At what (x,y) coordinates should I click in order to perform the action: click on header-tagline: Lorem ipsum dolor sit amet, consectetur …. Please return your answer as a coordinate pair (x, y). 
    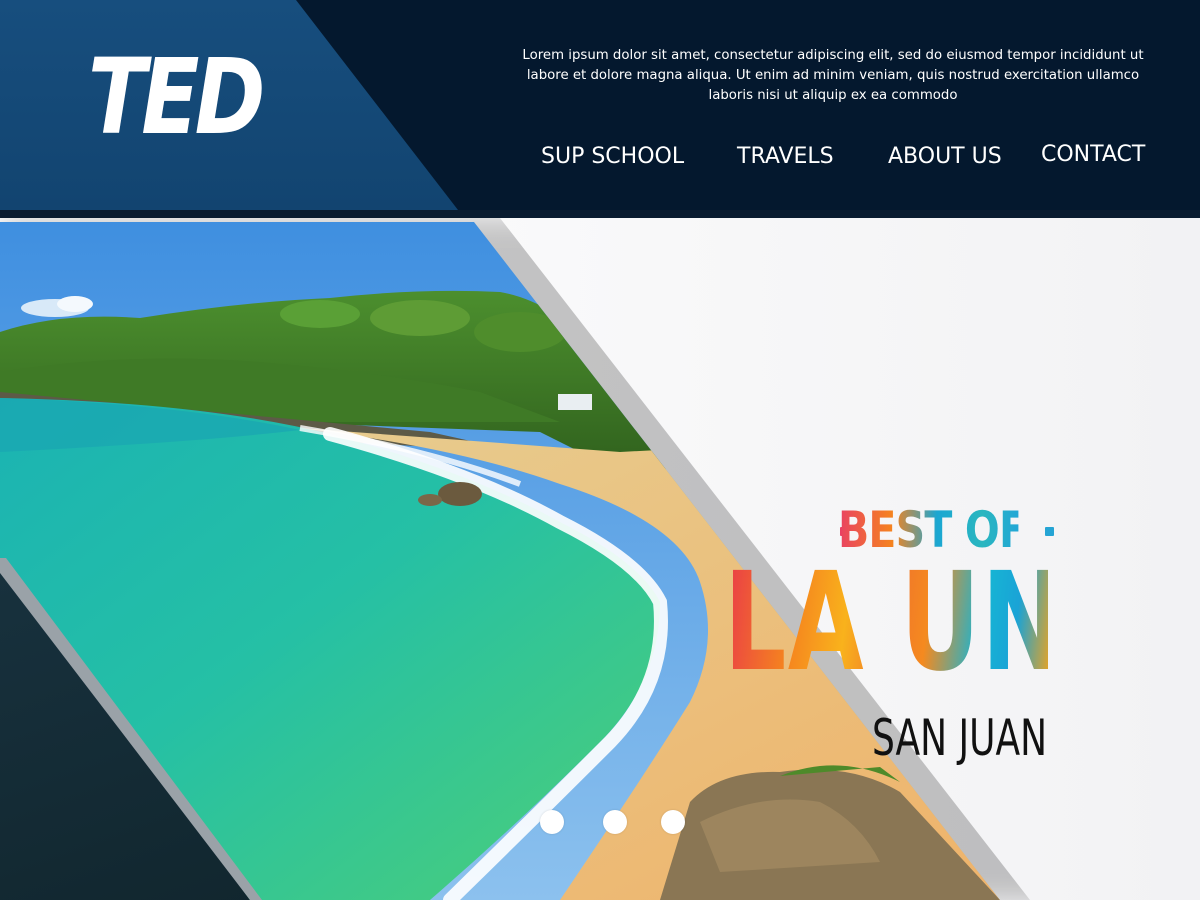
    Looking at the image, I should click on (833, 75).